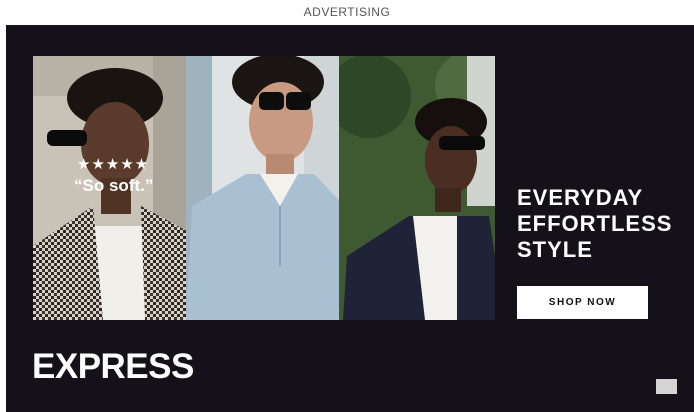  I want to click on advertising-label: ADVERTISING, so click(347, 12).